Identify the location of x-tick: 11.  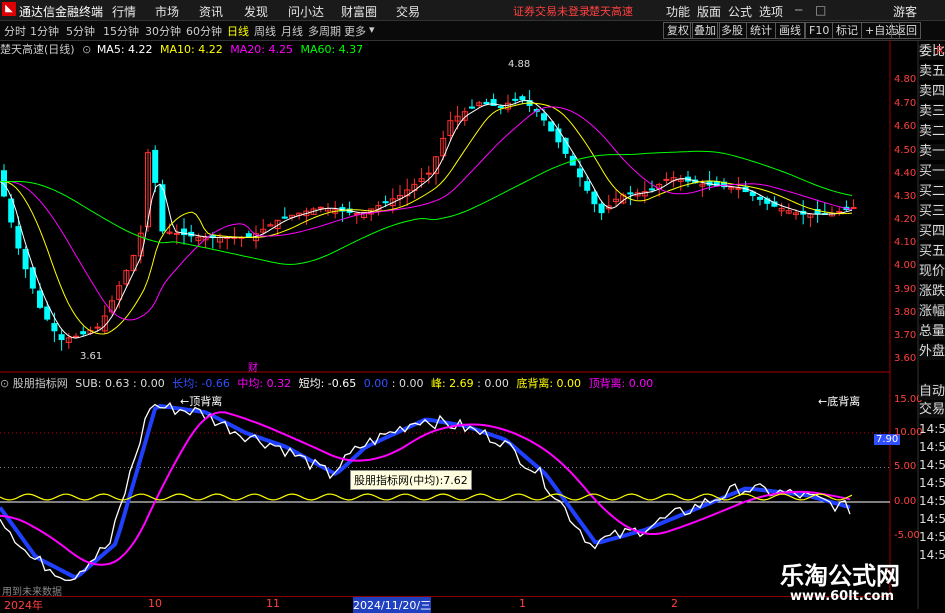
(273, 603).